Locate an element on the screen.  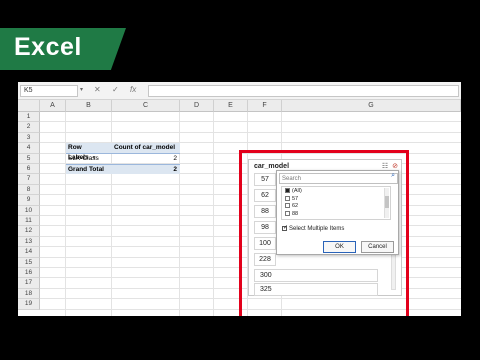
row-header: 6 is located at coordinates (29, 169).